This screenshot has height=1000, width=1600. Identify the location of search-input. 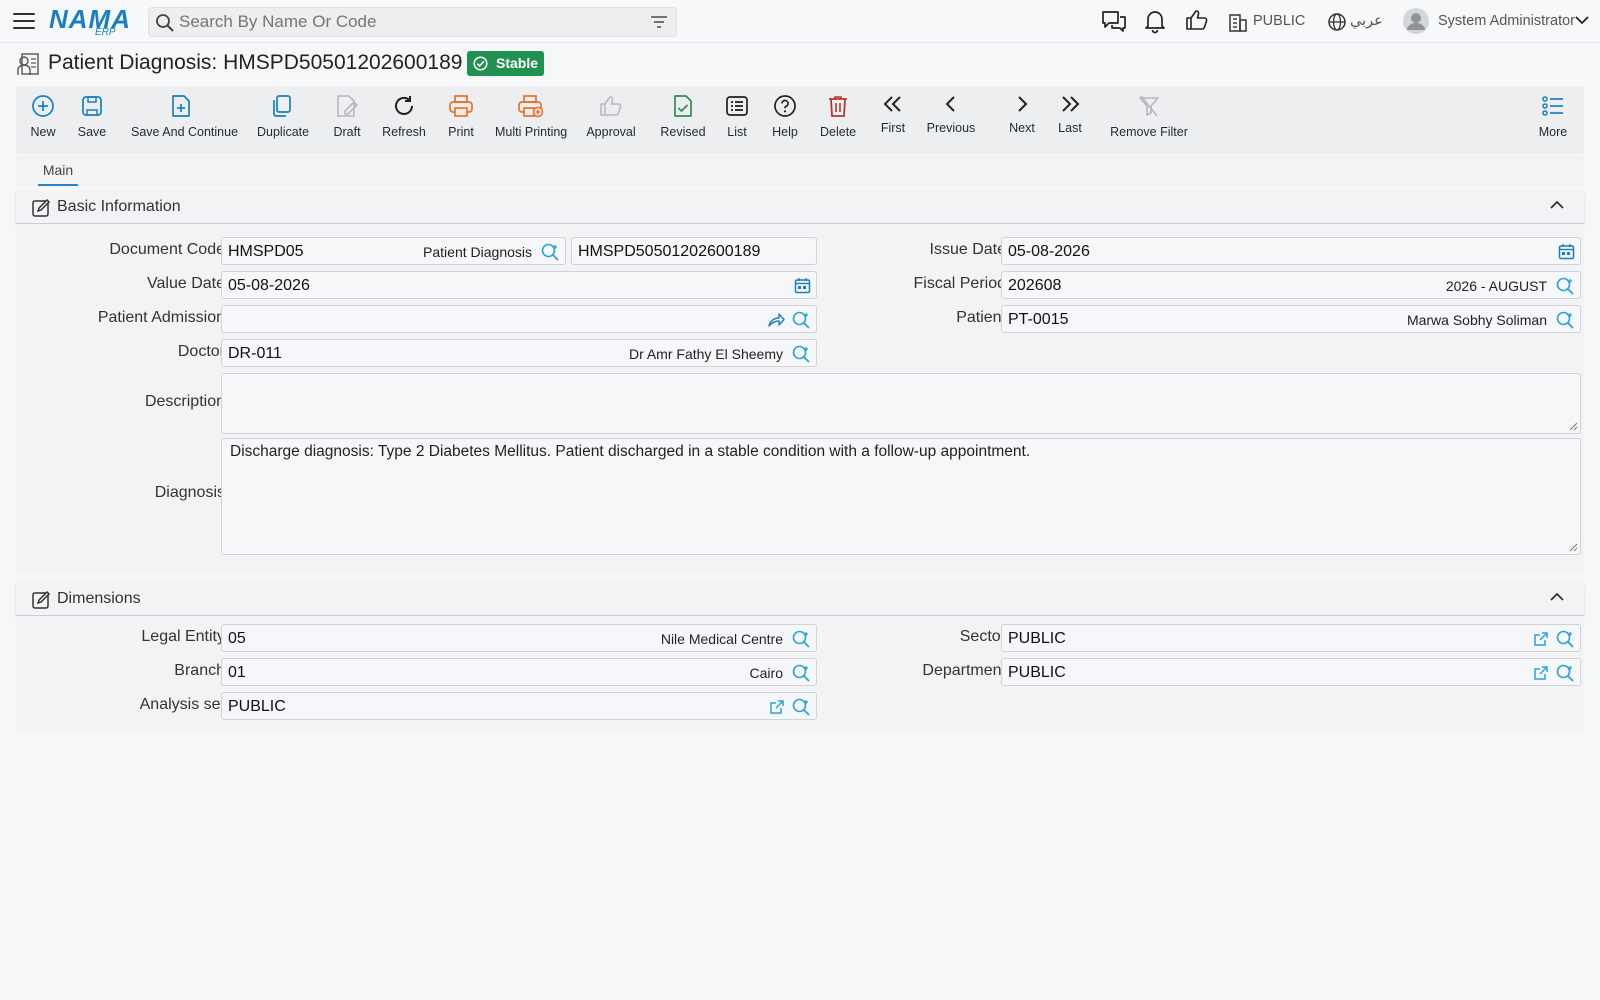
(399, 22).